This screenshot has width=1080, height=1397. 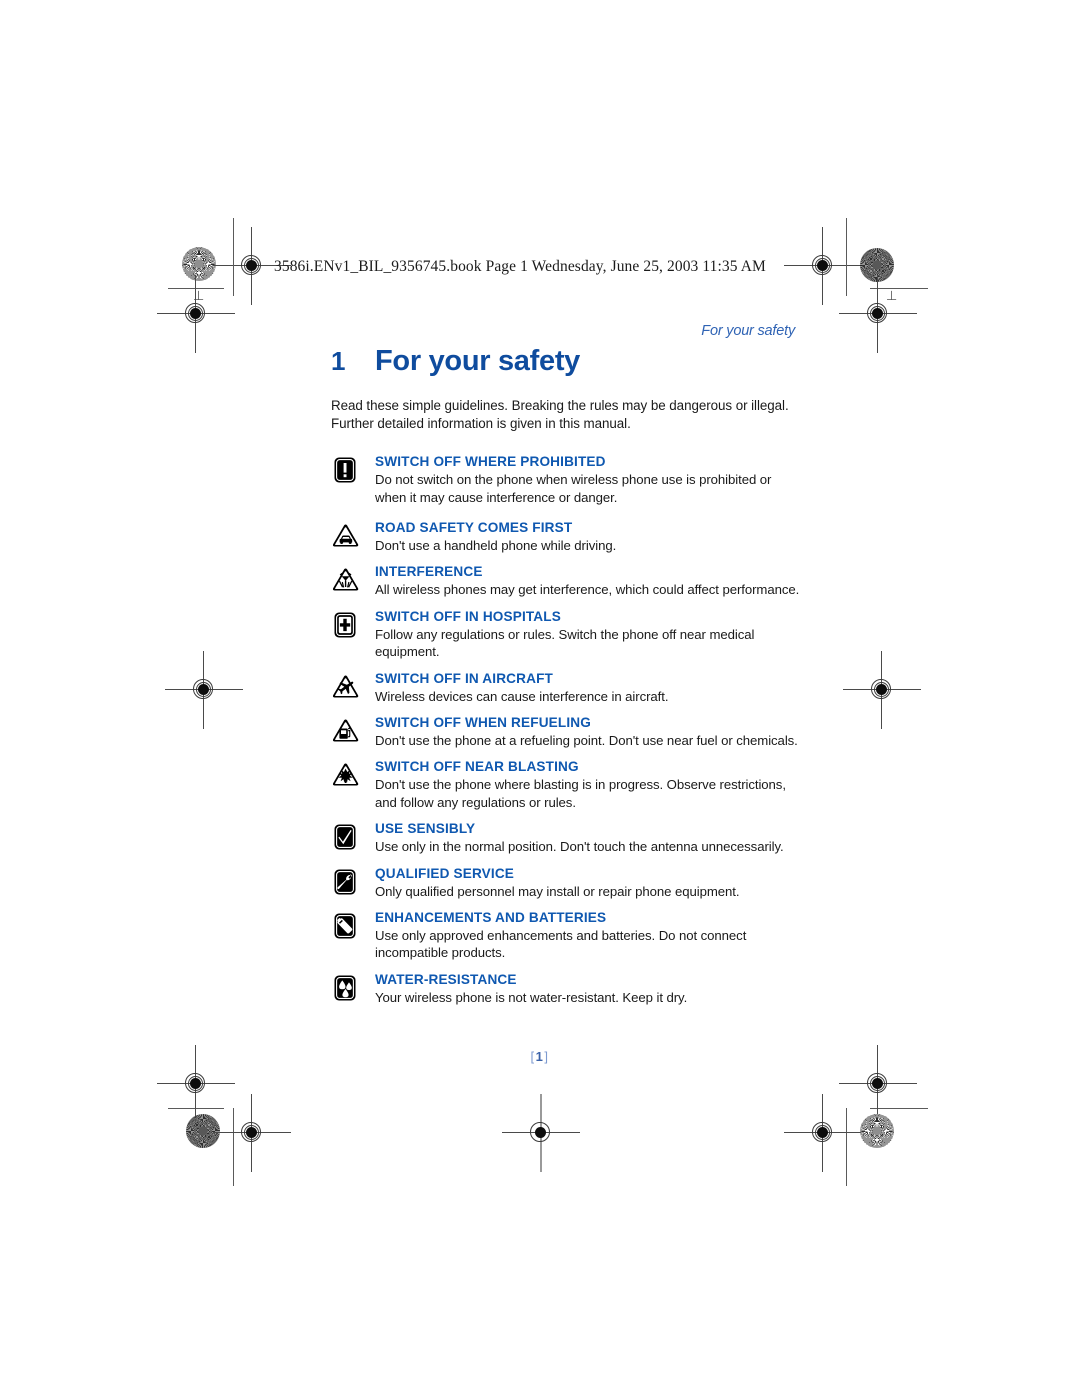 What do you see at coordinates (429, 572) in the screenshot?
I see `safety-item-title: INTERFERENCE` at bounding box center [429, 572].